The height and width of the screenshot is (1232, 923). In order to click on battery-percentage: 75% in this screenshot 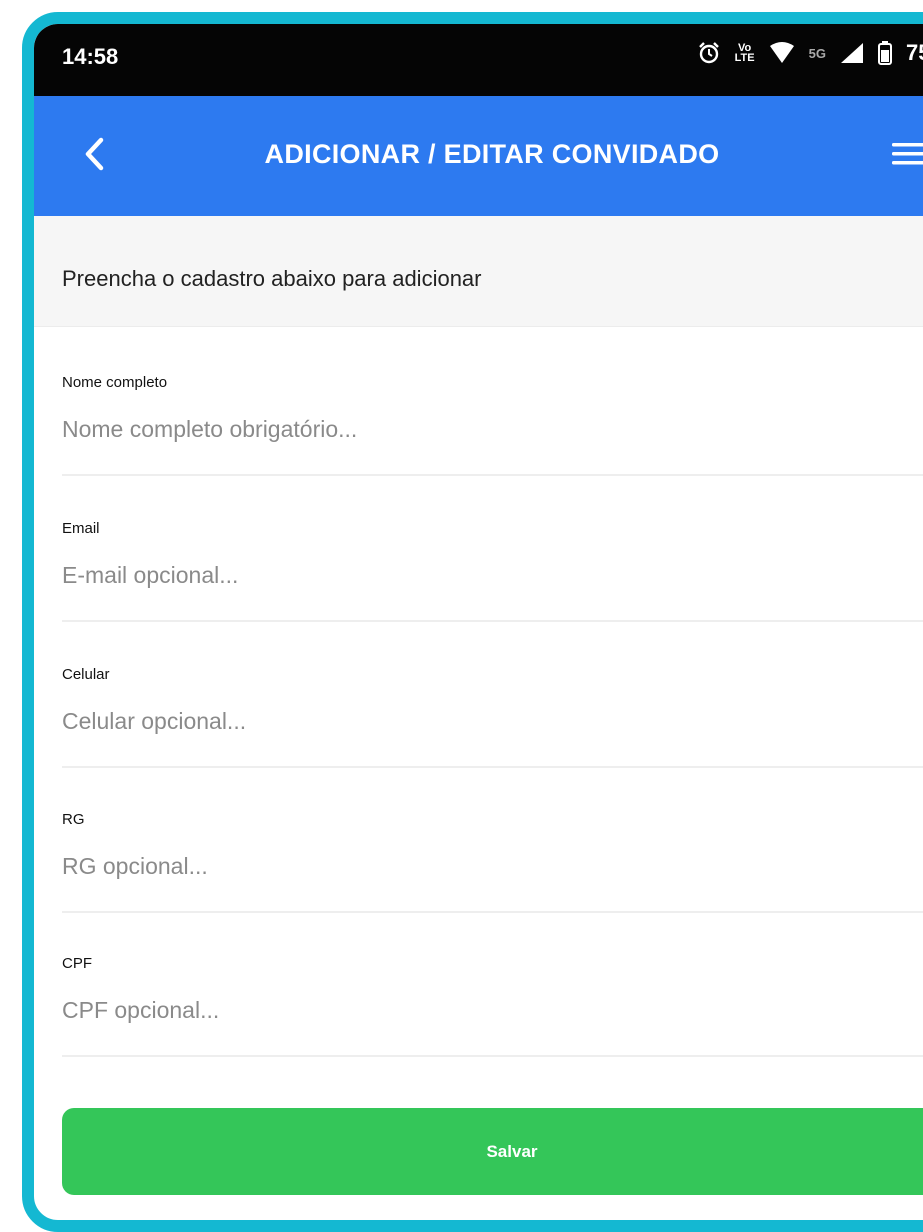, I will do `click(914, 52)`.